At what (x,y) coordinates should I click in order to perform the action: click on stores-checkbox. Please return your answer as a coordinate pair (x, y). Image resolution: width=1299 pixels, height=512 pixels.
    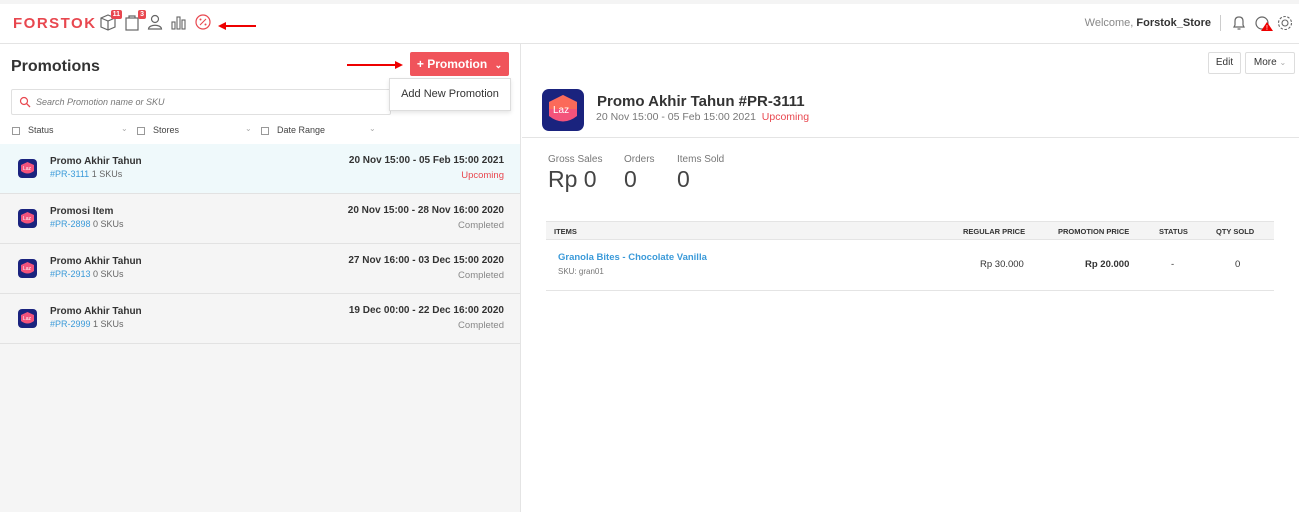
    Looking at the image, I should click on (141, 130).